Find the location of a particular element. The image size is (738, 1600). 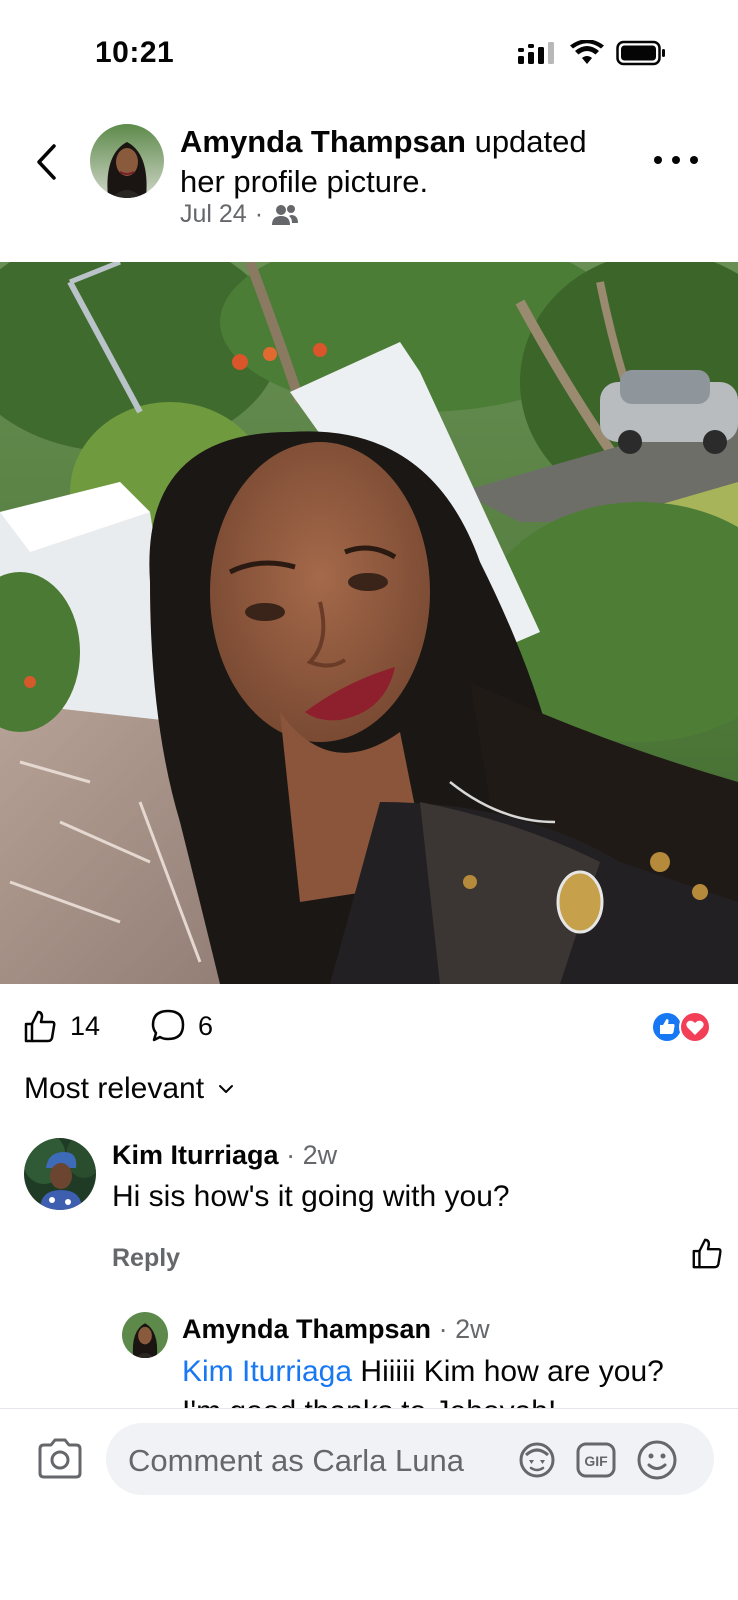

wifi-icon is located at coordinates (587, 52).